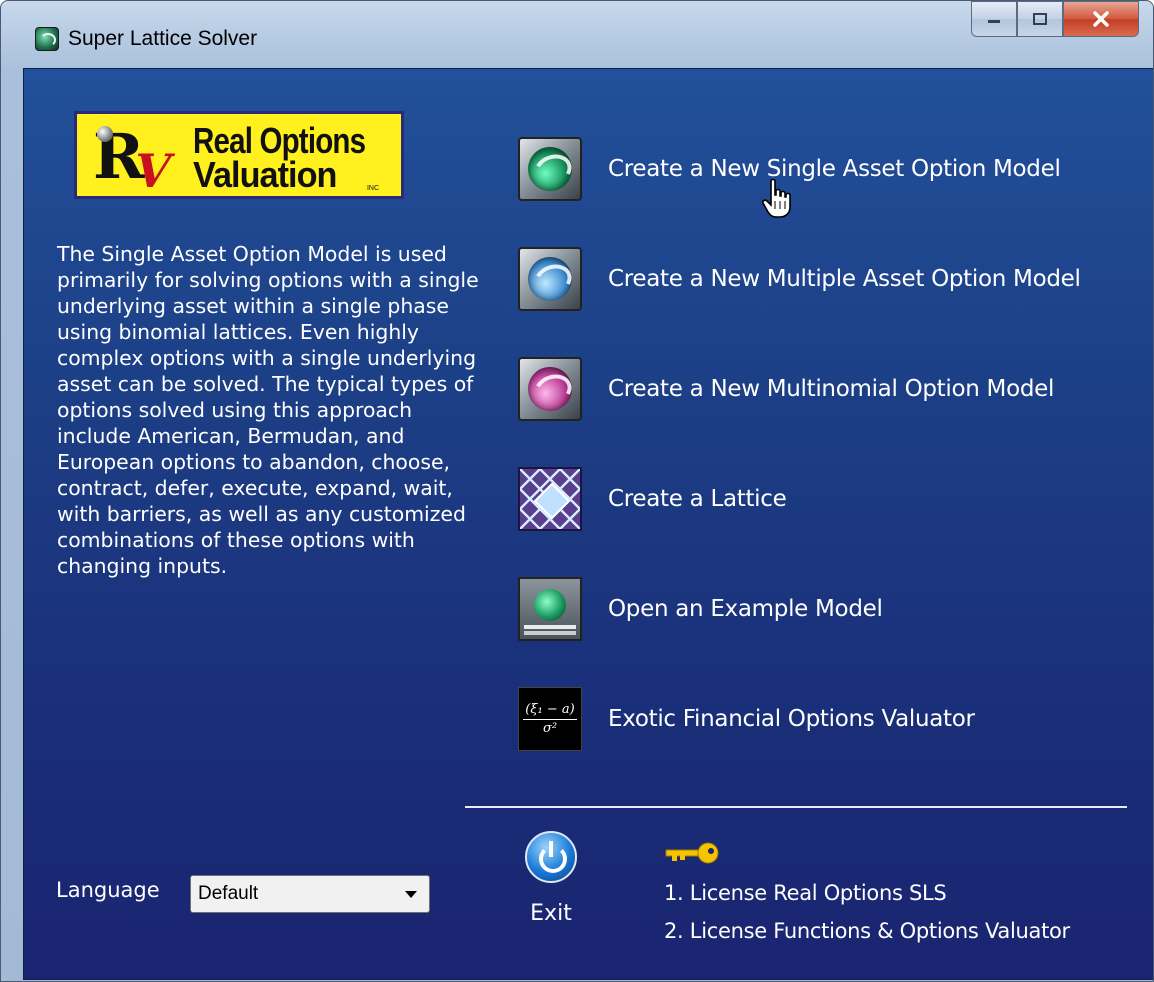 Image resolution: width=1154 pixels, height=982 pixels. What do you see at coordinates (745, 609) in the screenshot?
I see `menu-item-label: Open an Example Model` at bounding box center [745, 609].